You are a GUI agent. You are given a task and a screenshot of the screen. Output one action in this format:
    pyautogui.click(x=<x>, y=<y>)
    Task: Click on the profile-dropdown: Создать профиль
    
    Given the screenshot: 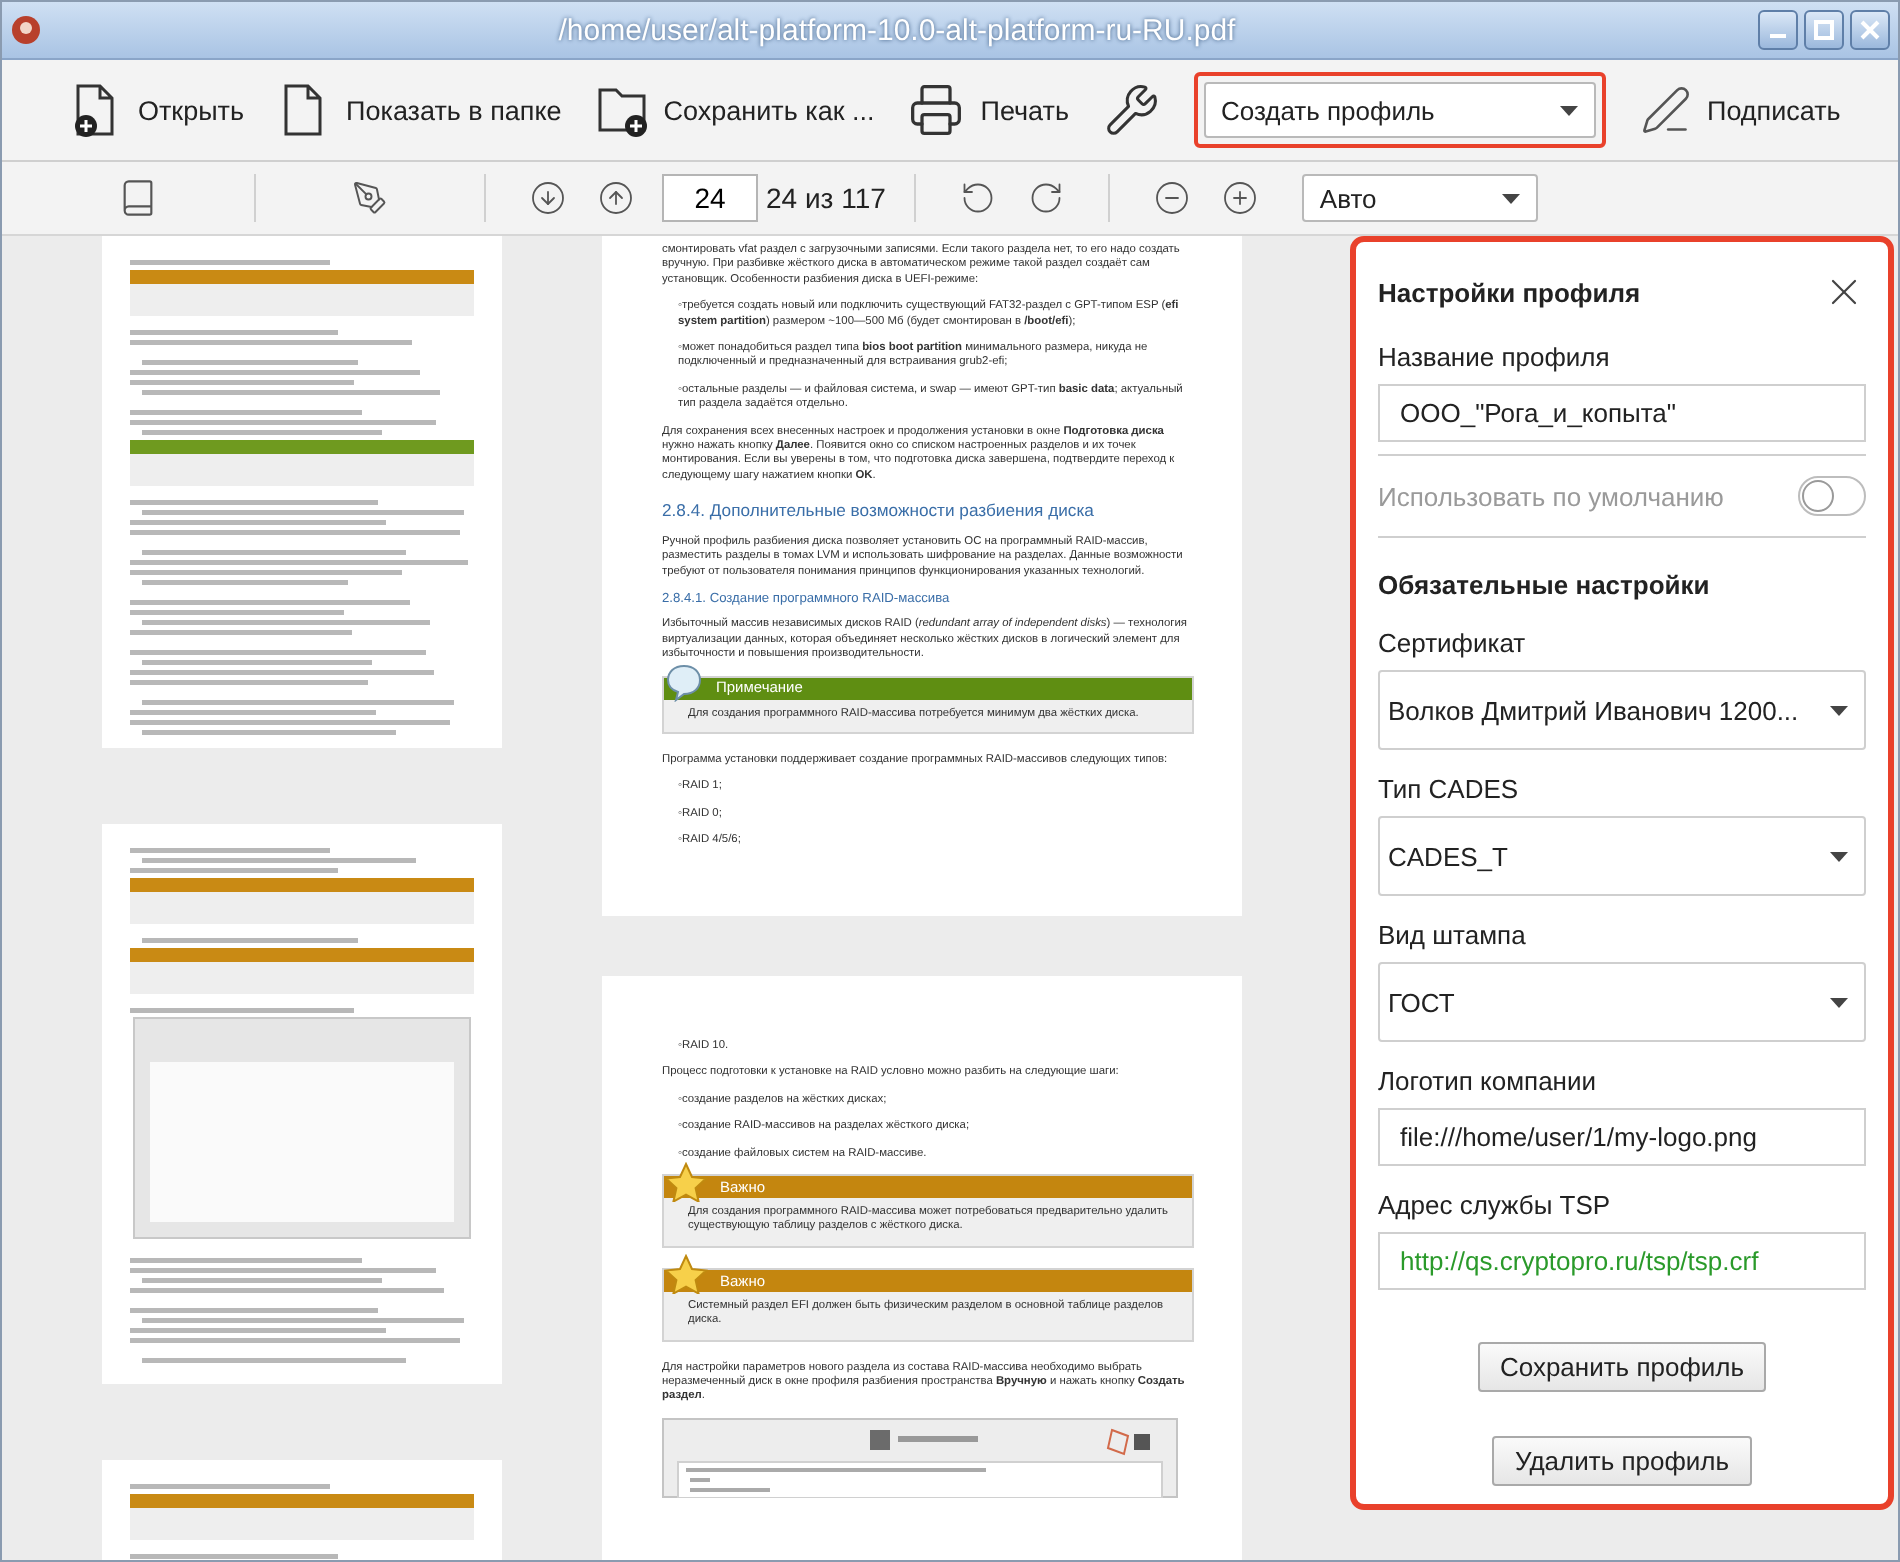 What is the action you would take?
    pyautogui.click(x=1399, y=110)
    